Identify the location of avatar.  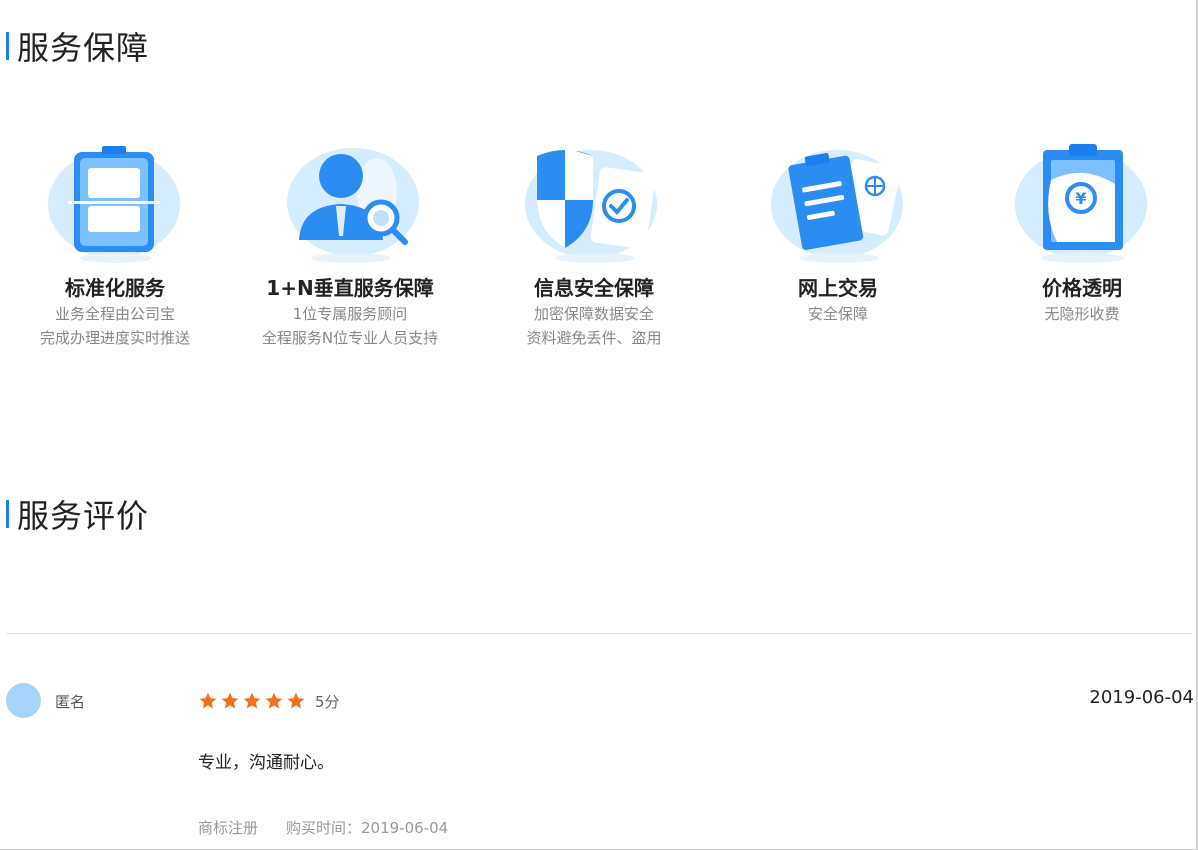
(23, 700).